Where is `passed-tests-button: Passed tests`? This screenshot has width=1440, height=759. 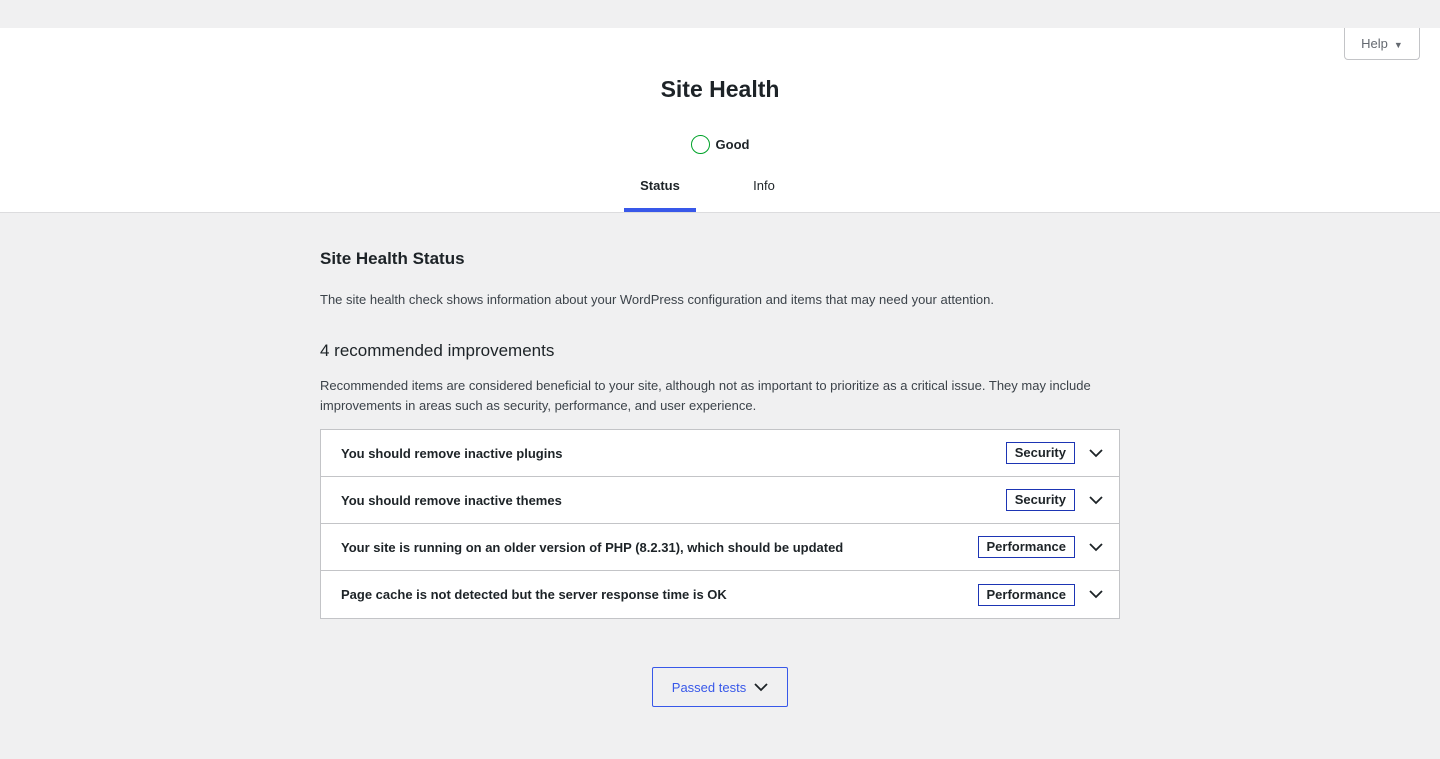 passed-tests-button: Passed tests is located at coordinates (720, 687).